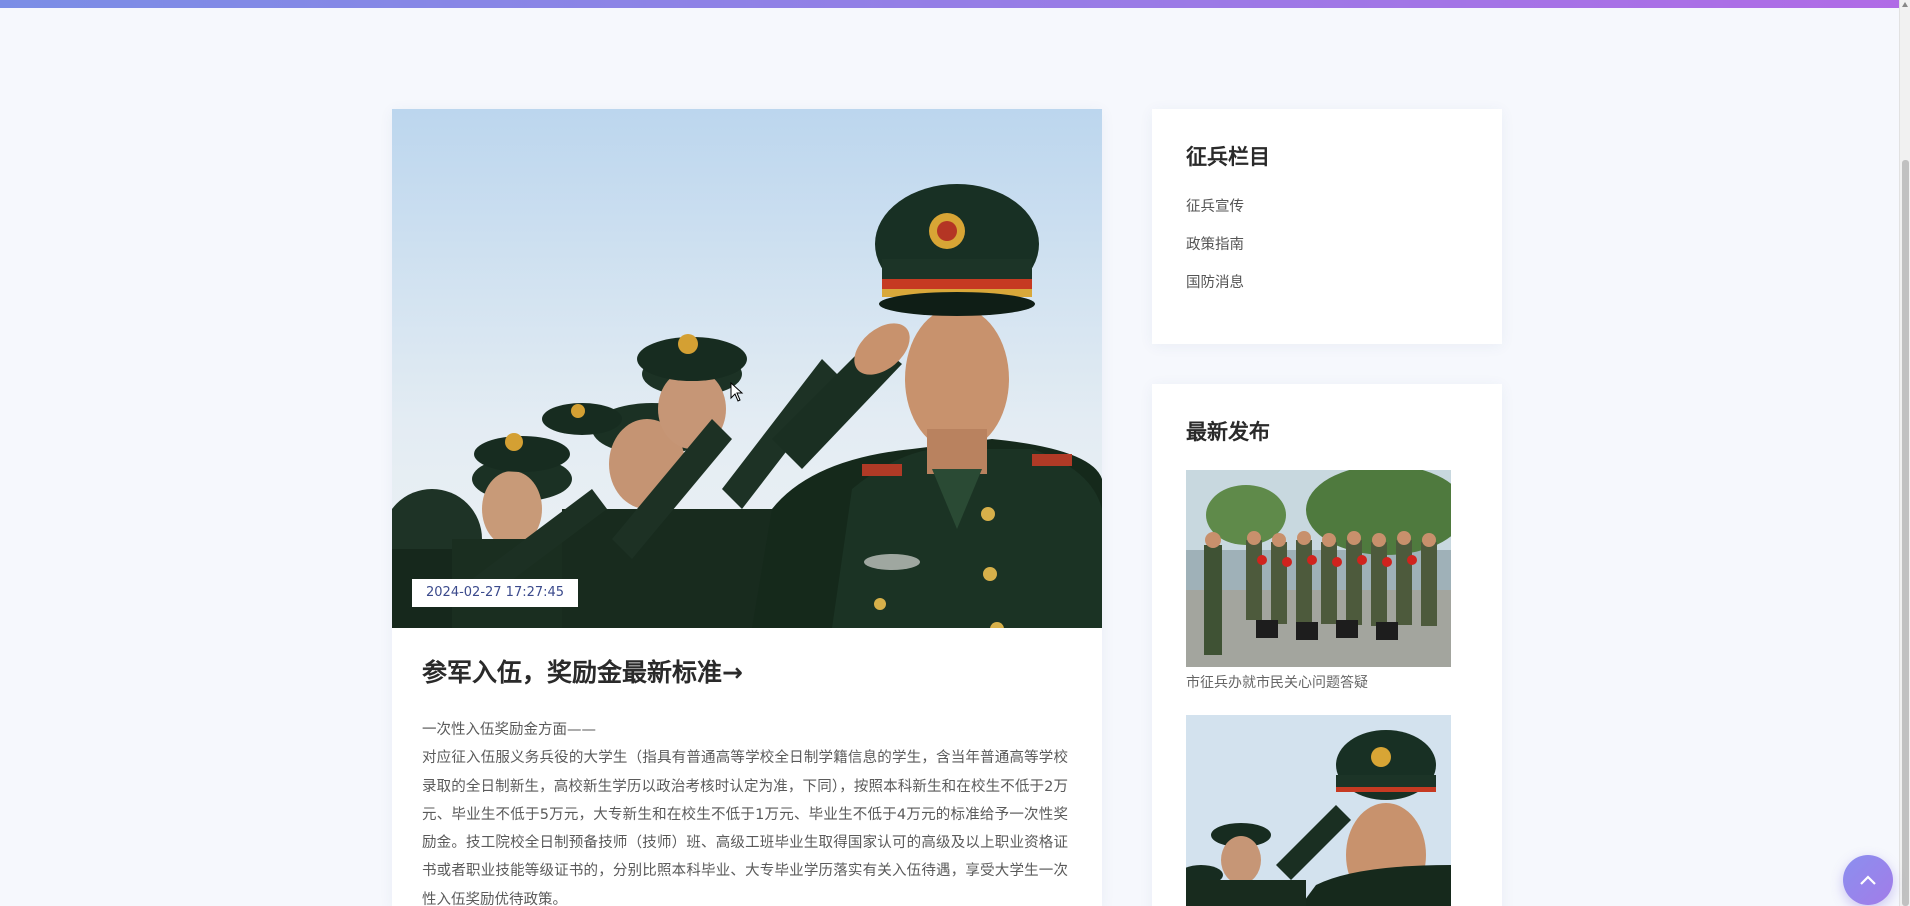 The width and height of the screenshot is (1910, 906). Describe the element at coordinates (1327, 283) in the screenshot. I see `category-item-defense-news: 国防消息` at that location.